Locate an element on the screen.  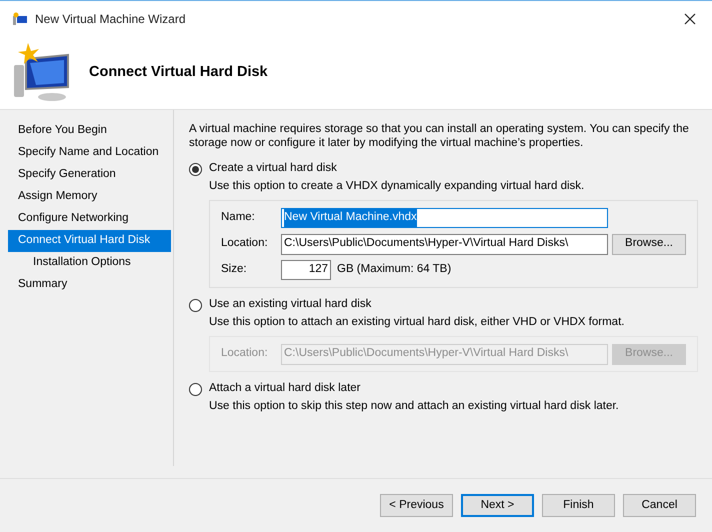
page-title: Connect Virtual Hard Disk is located at coordinates (178, 72).